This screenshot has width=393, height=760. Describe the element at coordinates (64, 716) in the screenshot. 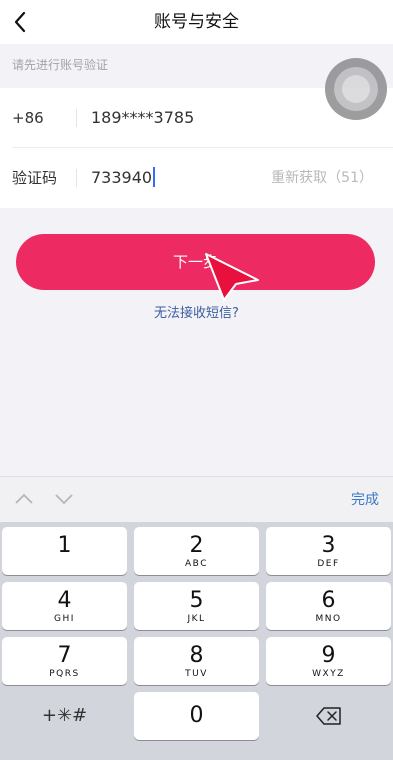

I see `key-symbols: +✳#` at that location.